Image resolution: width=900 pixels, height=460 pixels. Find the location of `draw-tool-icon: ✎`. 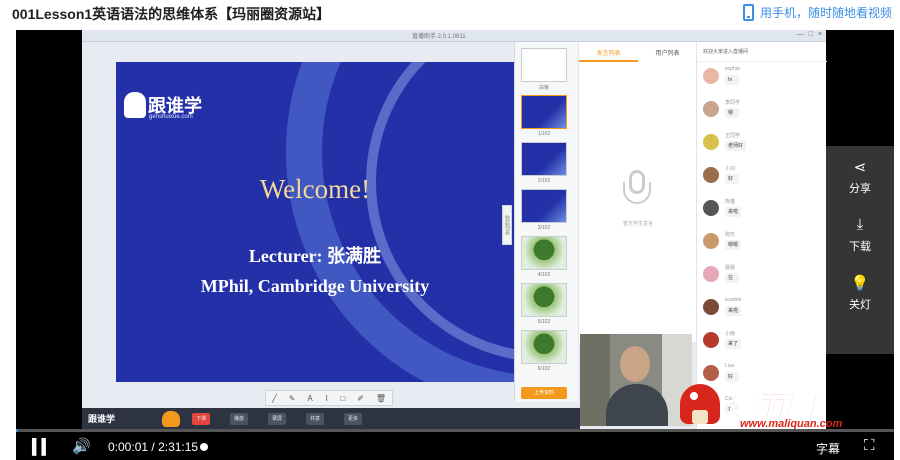

draw-tool-icon: ✎ is located at coordinates (292, 398).